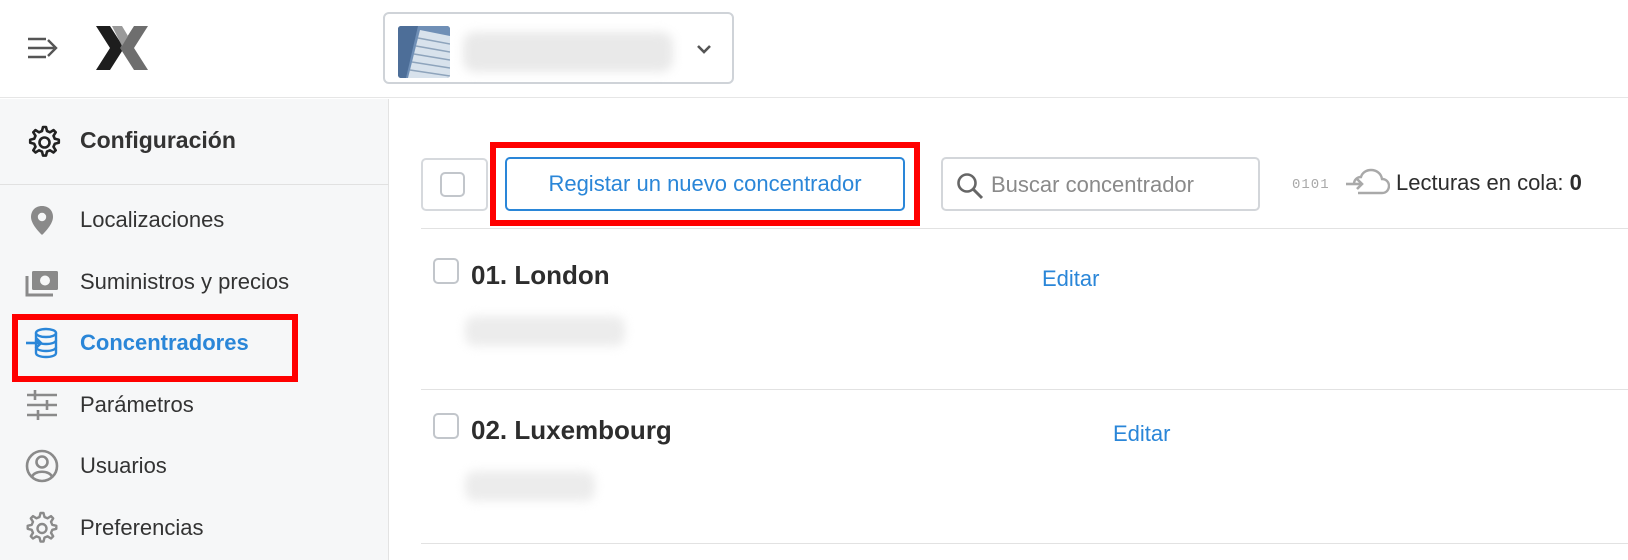 This screenshot has height=560, width=1628. I want to click on user-circle-icon, so click(42, 466).